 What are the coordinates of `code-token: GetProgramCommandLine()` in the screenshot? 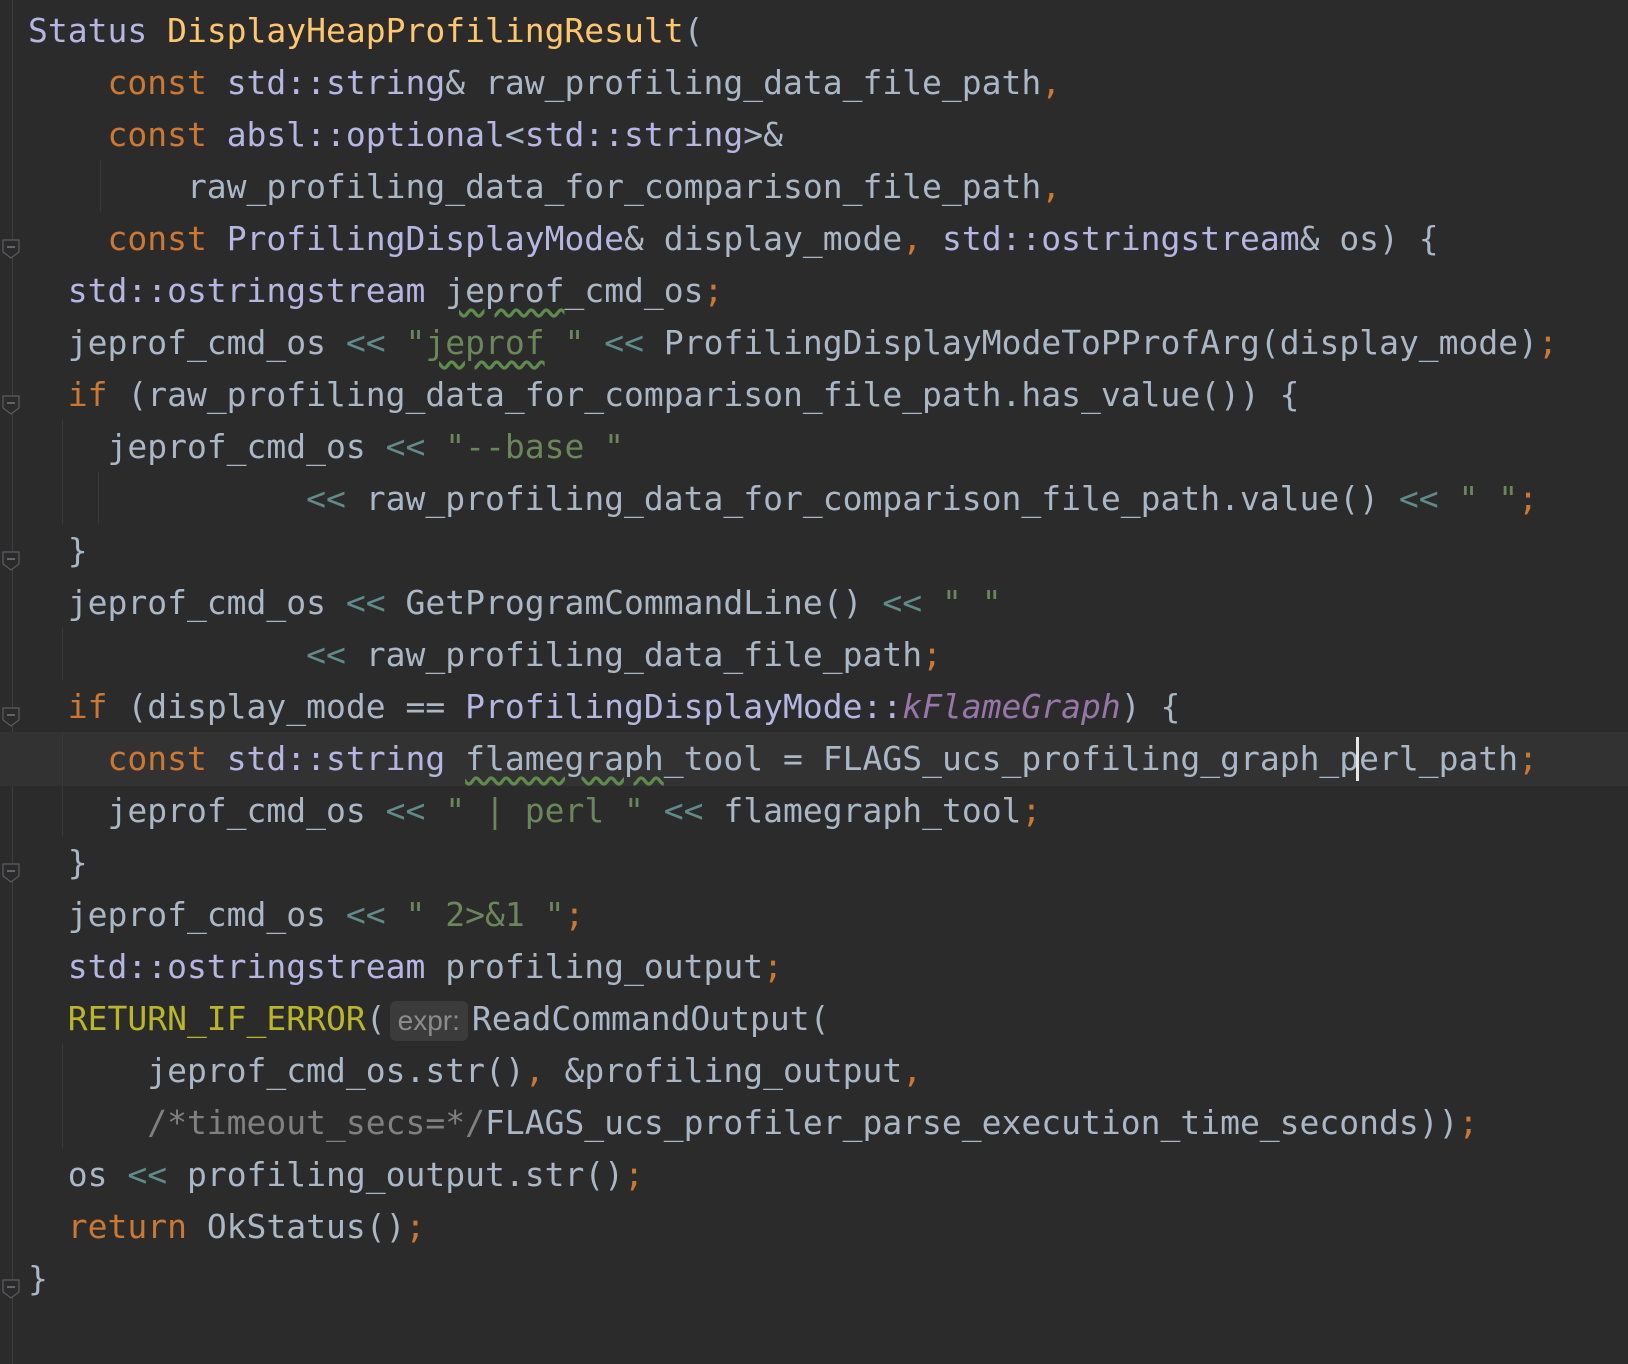 It's located at (634, 602).